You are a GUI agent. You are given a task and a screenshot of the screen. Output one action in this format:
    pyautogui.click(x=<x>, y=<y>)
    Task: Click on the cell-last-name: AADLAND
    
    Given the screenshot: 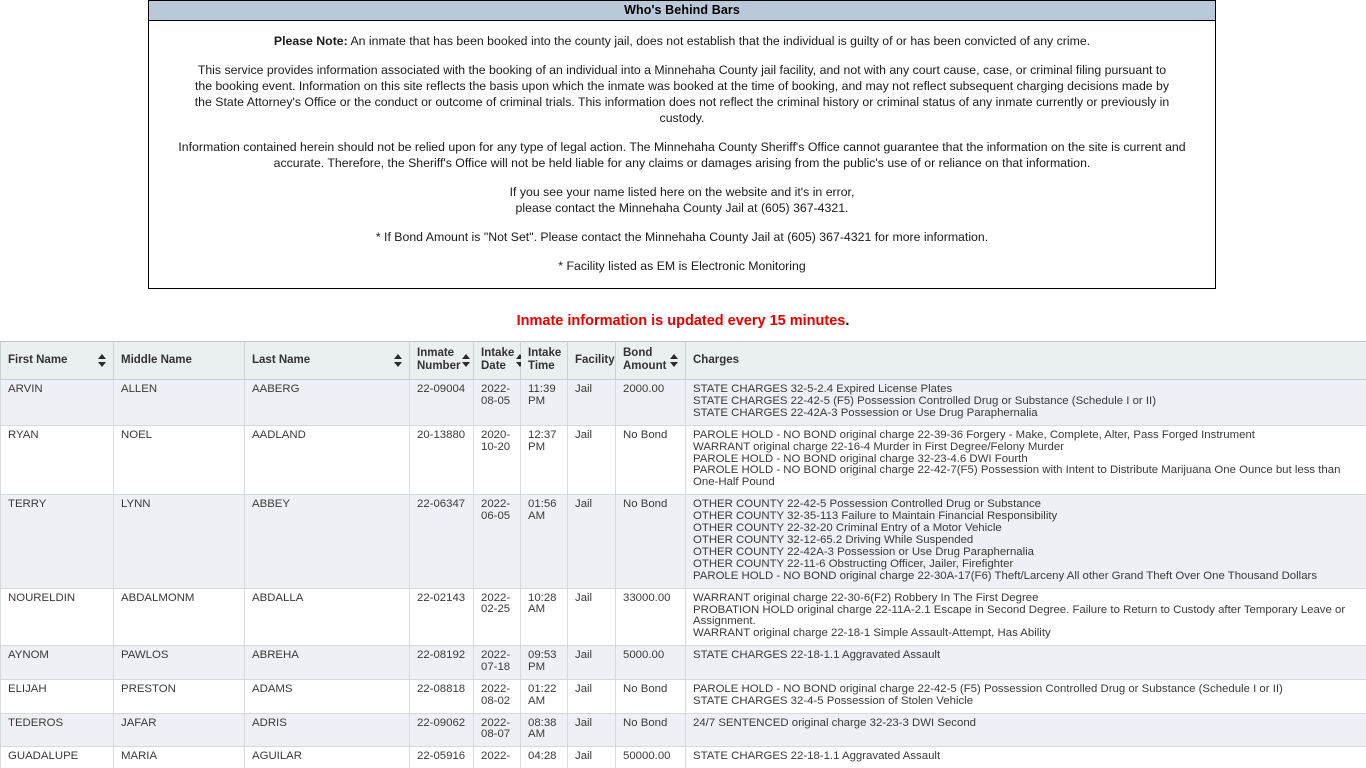 What is the action you would take?
    pyautogui.click(x=327, y=460)
    